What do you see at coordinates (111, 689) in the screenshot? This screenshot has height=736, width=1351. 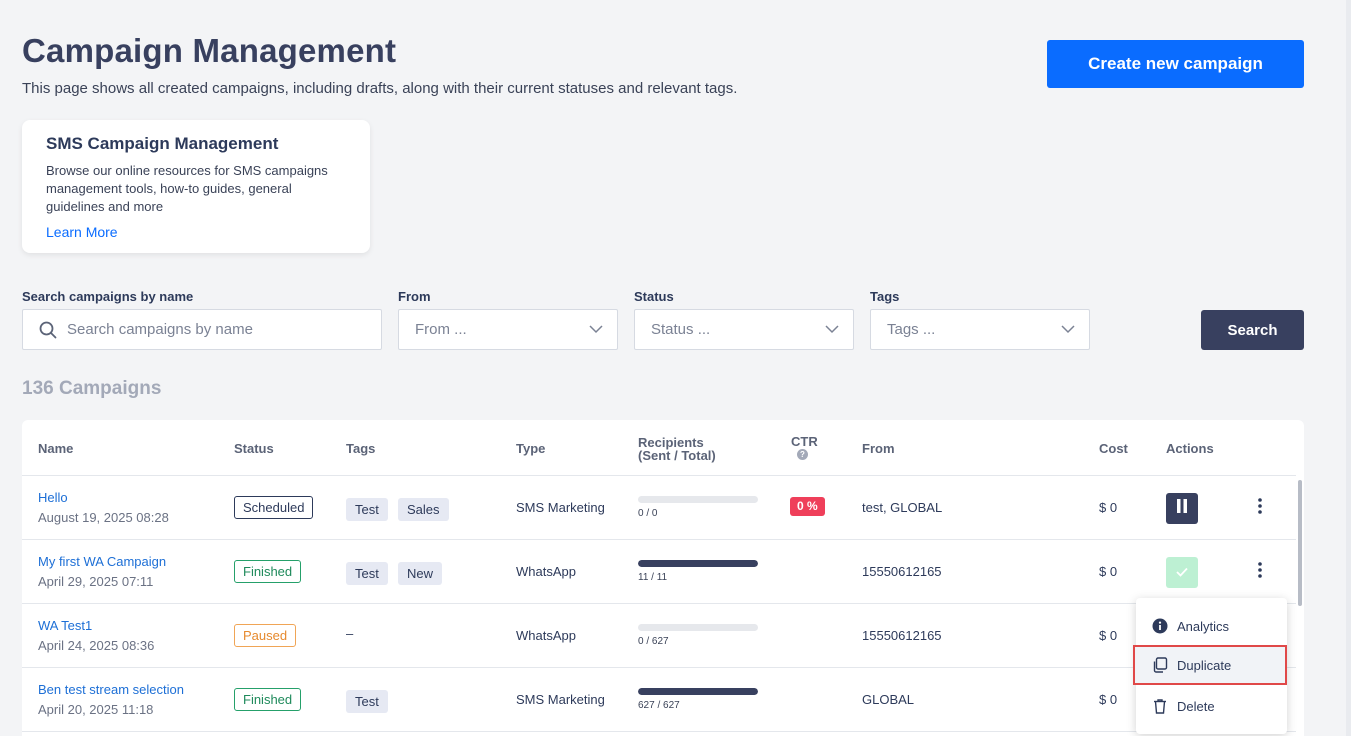 I see `campaign-name-link: Ben test stream selection` at bounding box center [111, 689].